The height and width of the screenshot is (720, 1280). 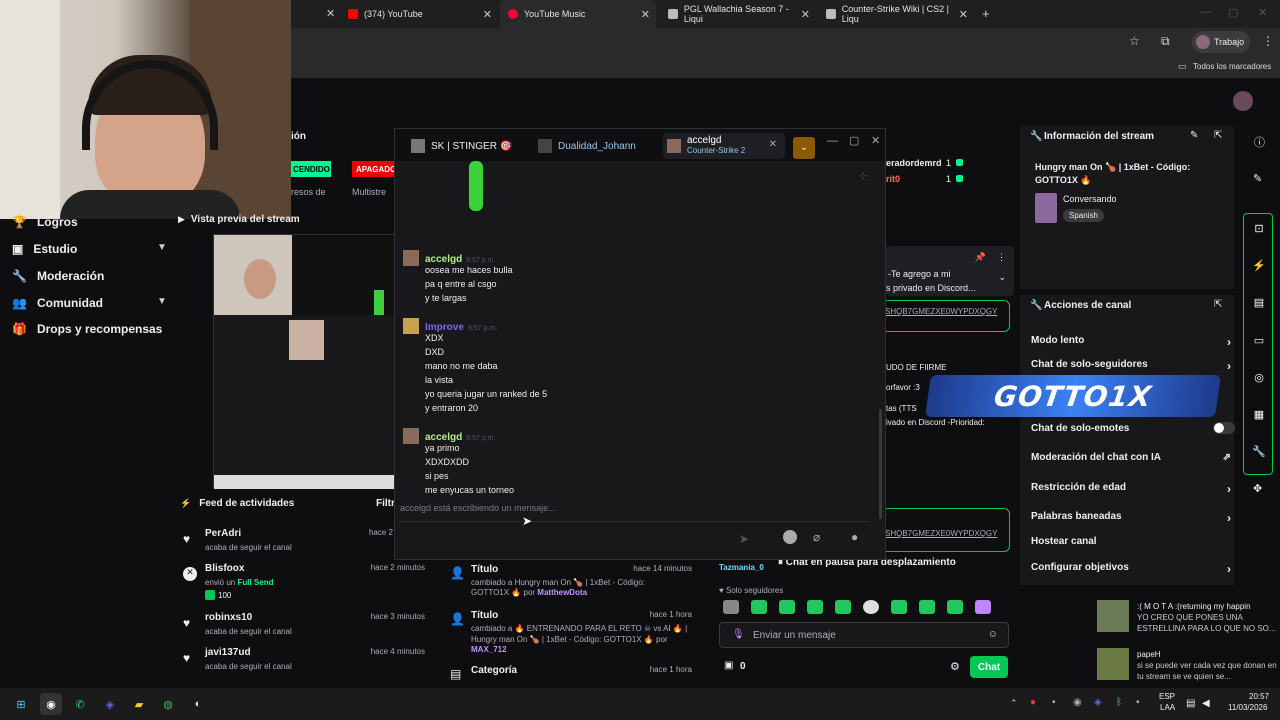 I want to click on whatsapp-icon: ✆, so click(x=80, y=704).